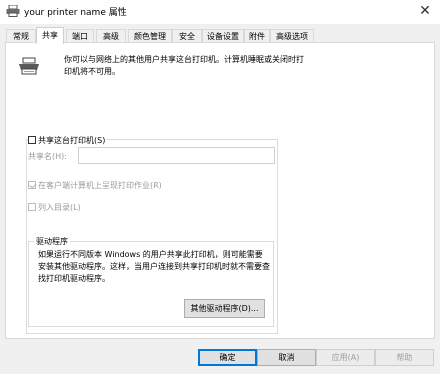  I want to click on share-printer-checkbox: 共享这台打印机(S), so click(68, 141).